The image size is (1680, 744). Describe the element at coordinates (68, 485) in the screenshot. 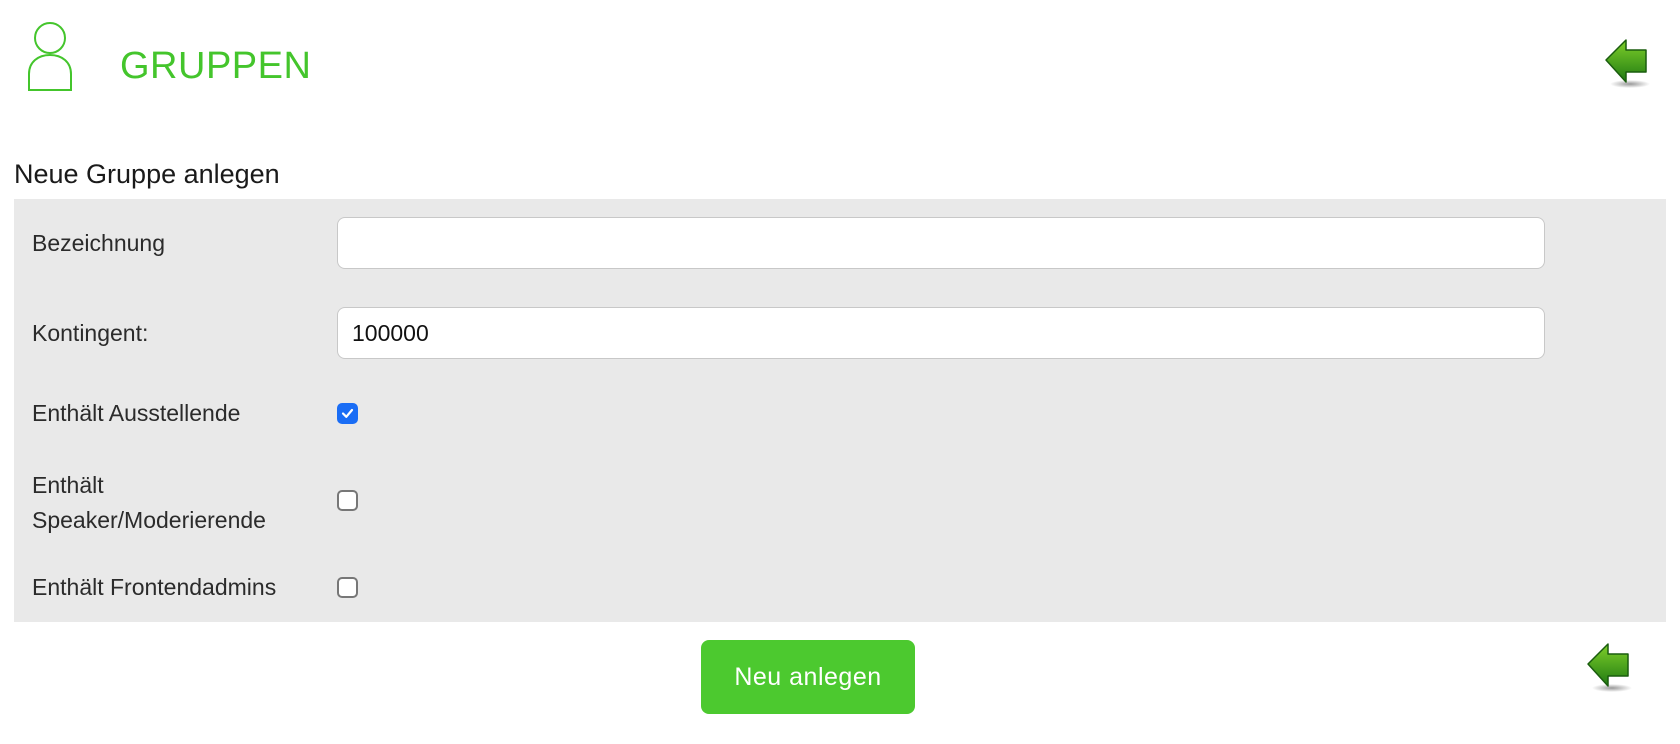

I see `speaker-label-line1: Enthält` at that location.